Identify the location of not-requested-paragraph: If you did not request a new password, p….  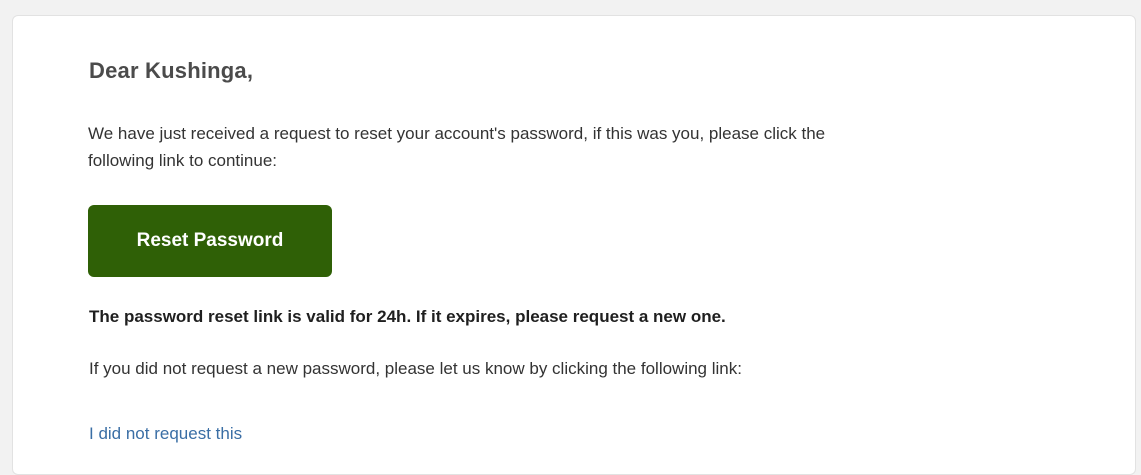
(415, 368).